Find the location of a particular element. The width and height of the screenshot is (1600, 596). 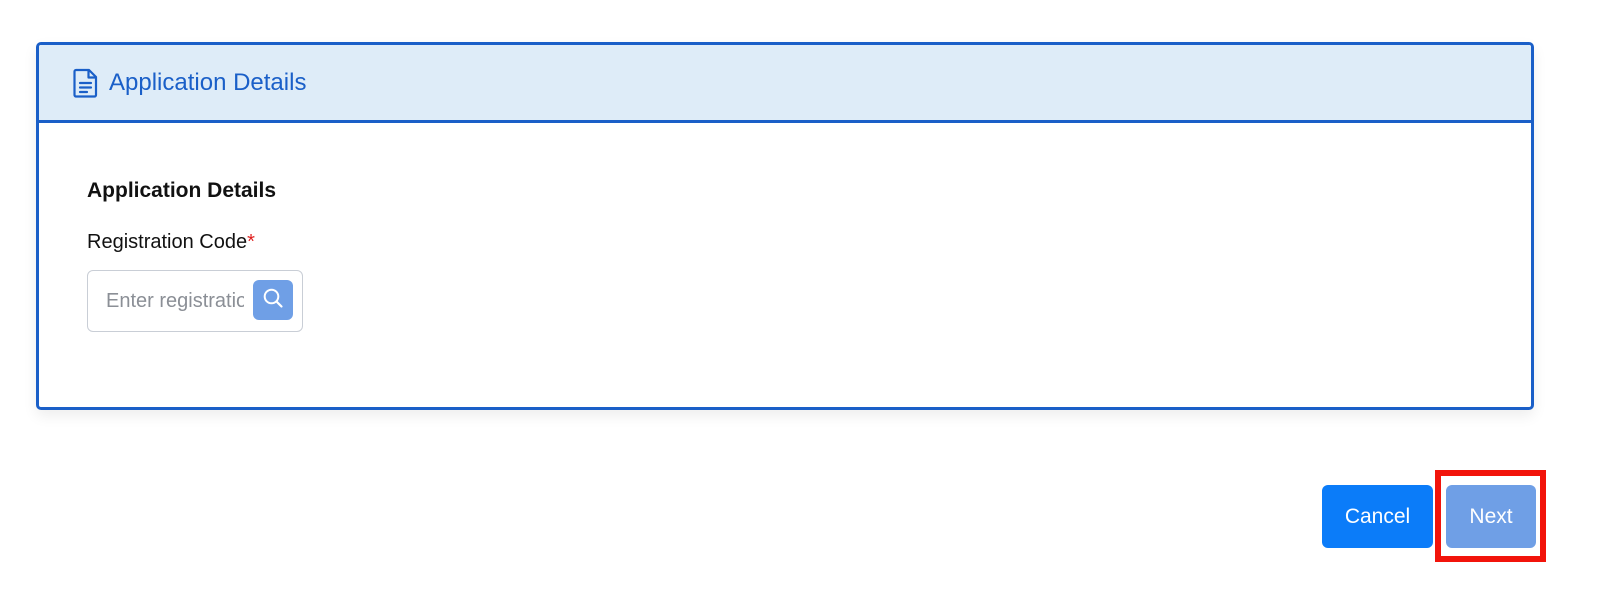

search-button is located at coordinates (273, 300).